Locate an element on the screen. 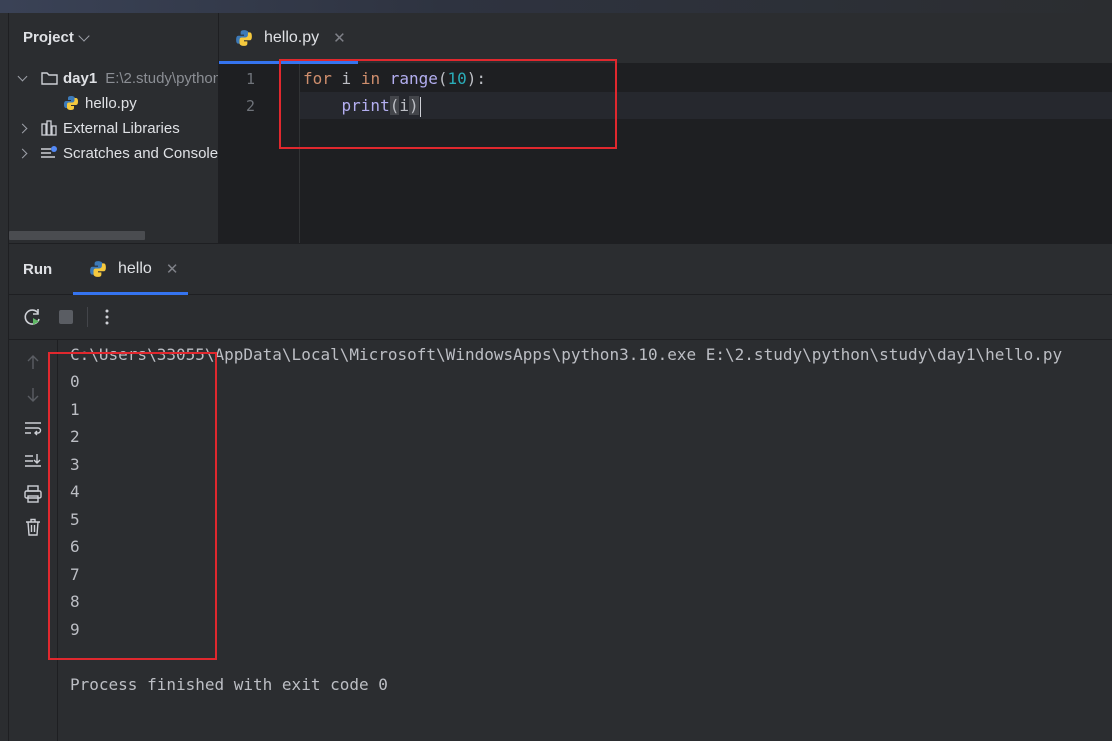 This screenshot has width=1112, height=741. stop-icon is located at coordinates (66, 317).